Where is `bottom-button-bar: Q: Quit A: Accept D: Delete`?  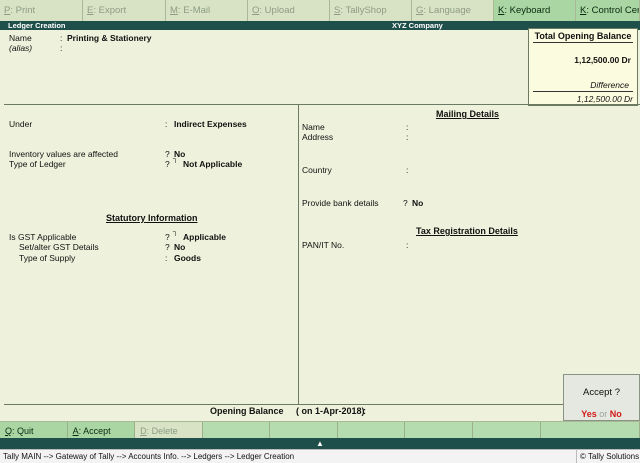 bottom-button-bar: Q: Quit A: Accept D: Delete is located at coordinates (320, 430).